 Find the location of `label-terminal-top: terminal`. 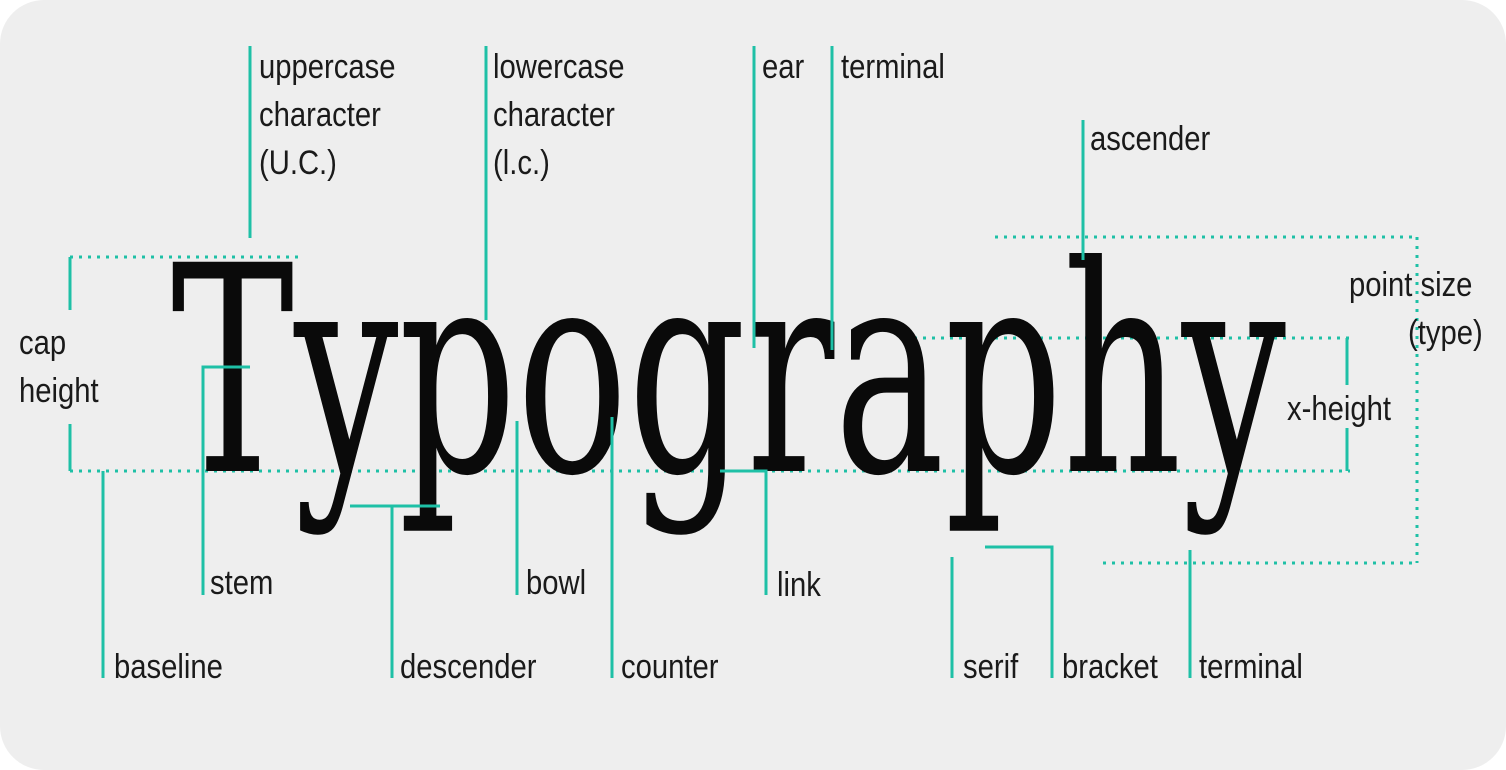

label-terminal-top: terminal is located at coordinates (893, 66).